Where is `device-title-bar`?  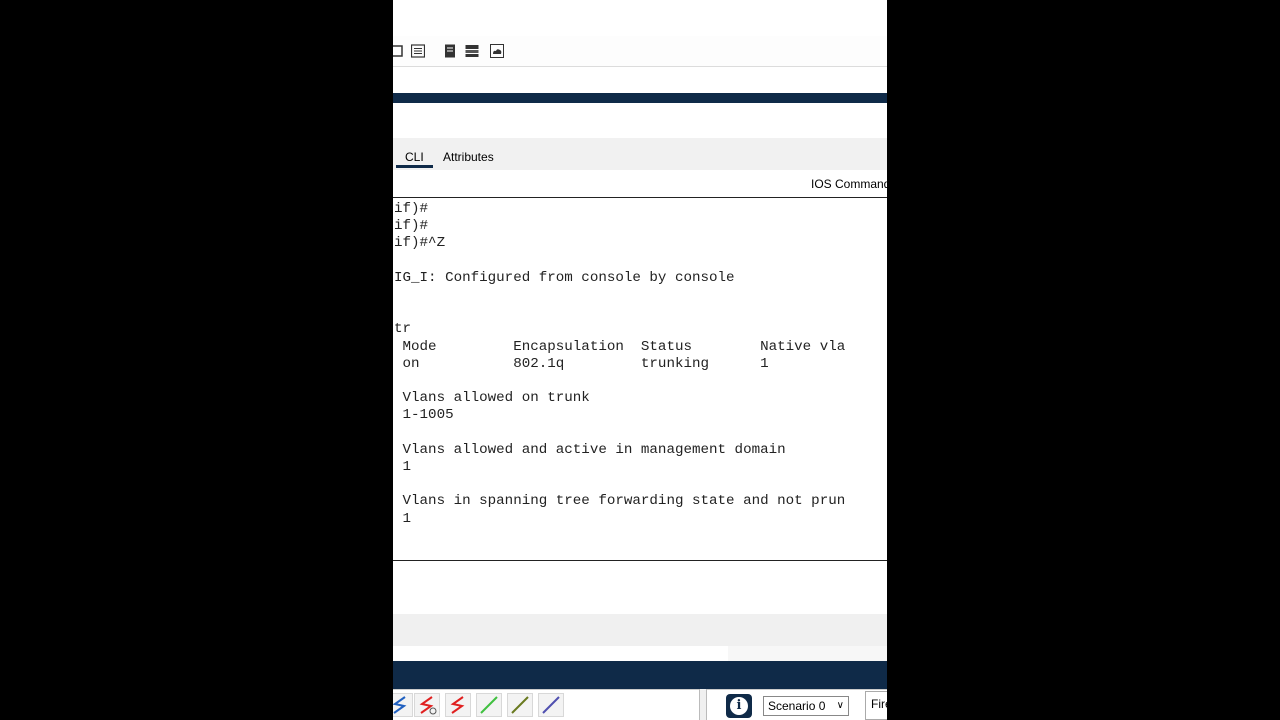
device-title-bar is located at coordinates (640, 98).